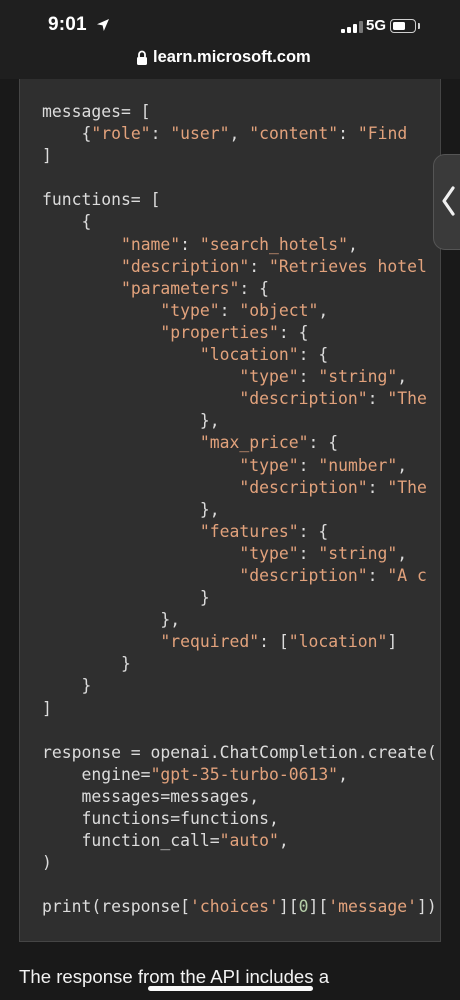 Image resolution: width=460 pixels, height=1000 pixels. What do you see at coordinates (67, 222) in the screenshot?
I see `code-line: {` at bounding box center [67, 222].